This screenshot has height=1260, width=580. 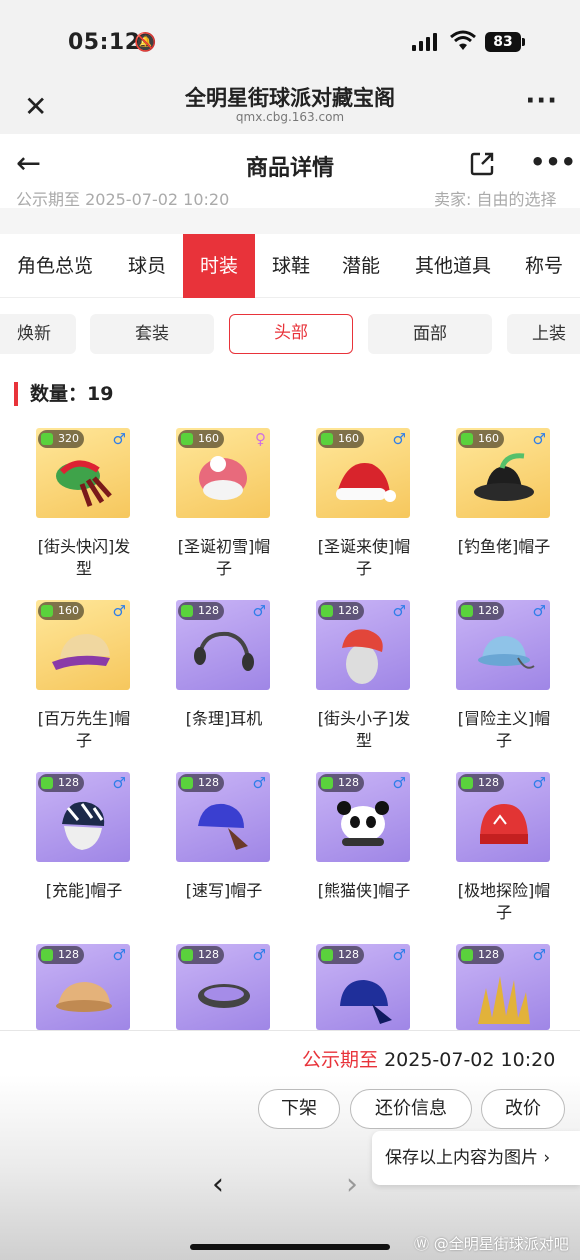 I want to click on list-item: 160 ♀ [圣诞初雪]帽子, so click(x=210, y=506).